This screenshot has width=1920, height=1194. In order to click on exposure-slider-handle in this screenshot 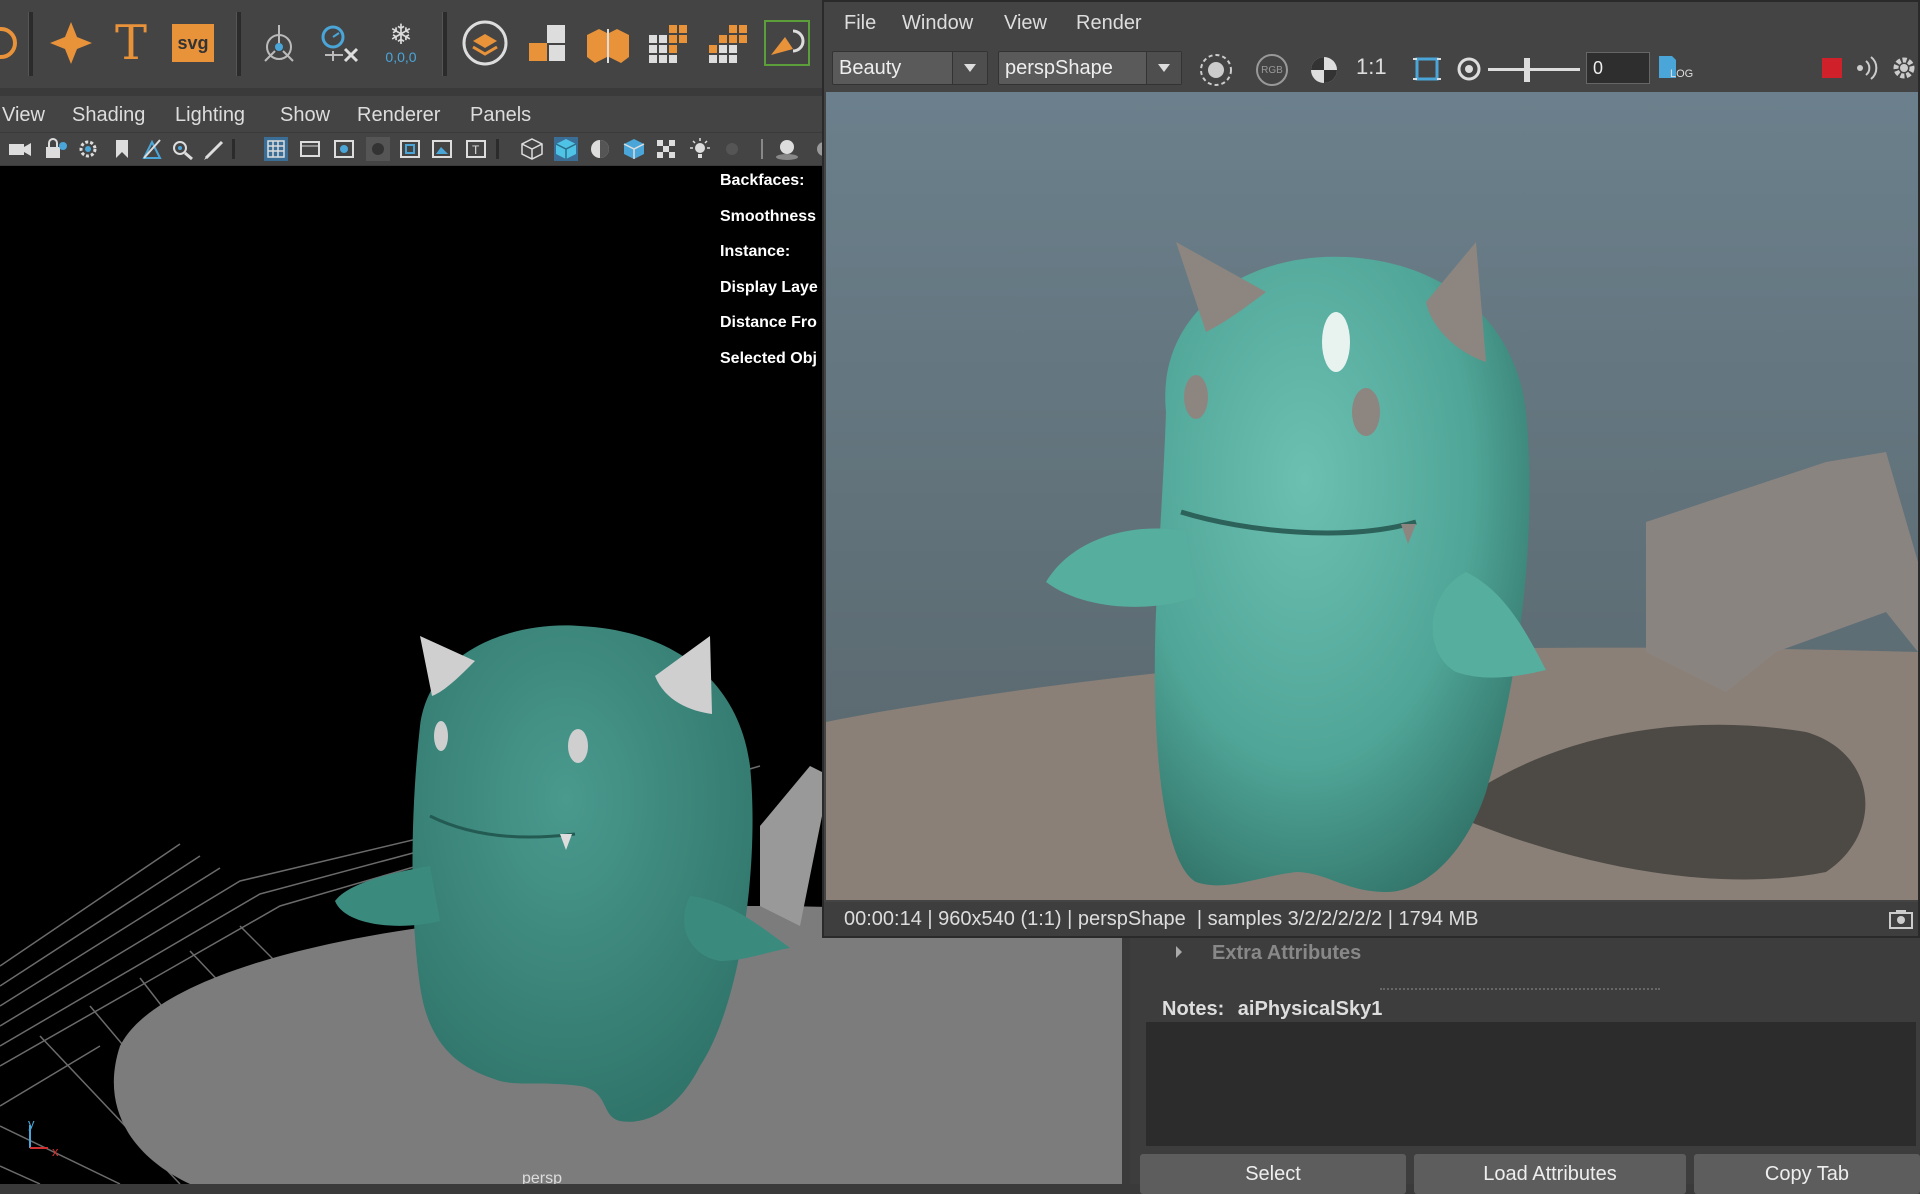, I will do `click(1527, 70)`.